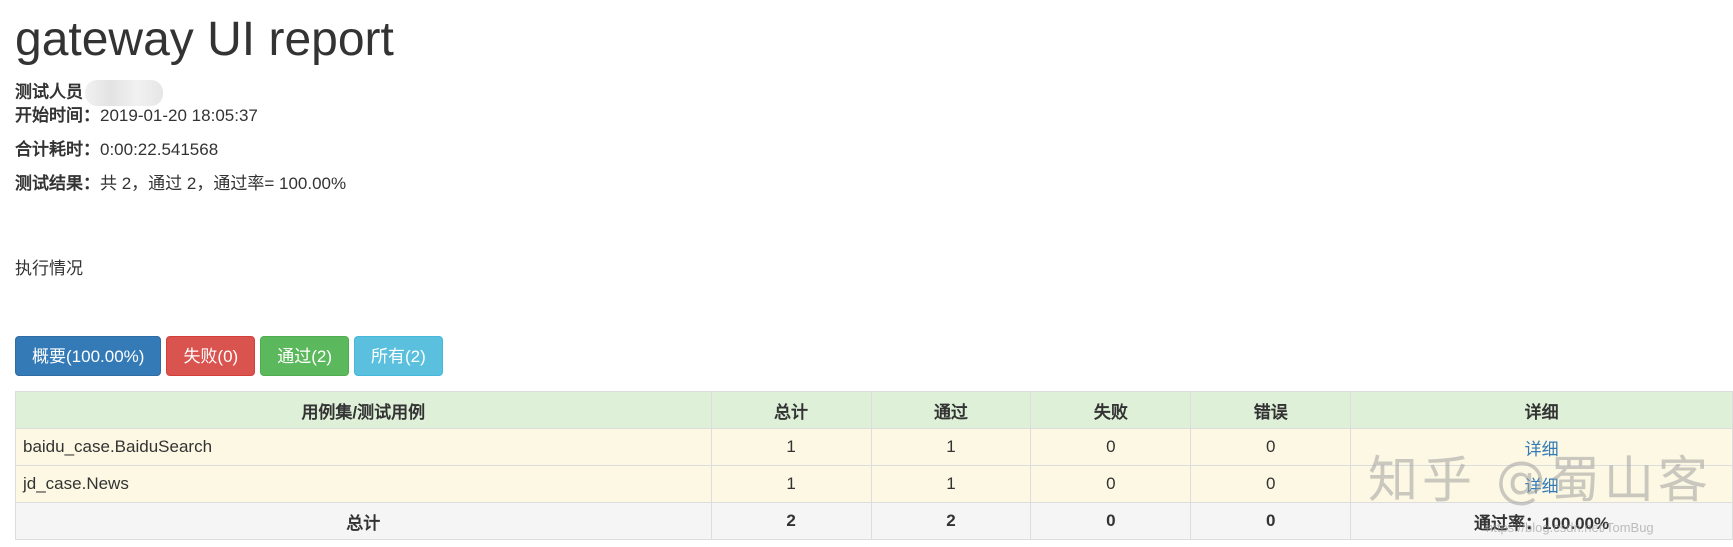  Describe the element at coordinates (204, 39) in the screenshot. I see `page-title: gateway UI report` at that location.